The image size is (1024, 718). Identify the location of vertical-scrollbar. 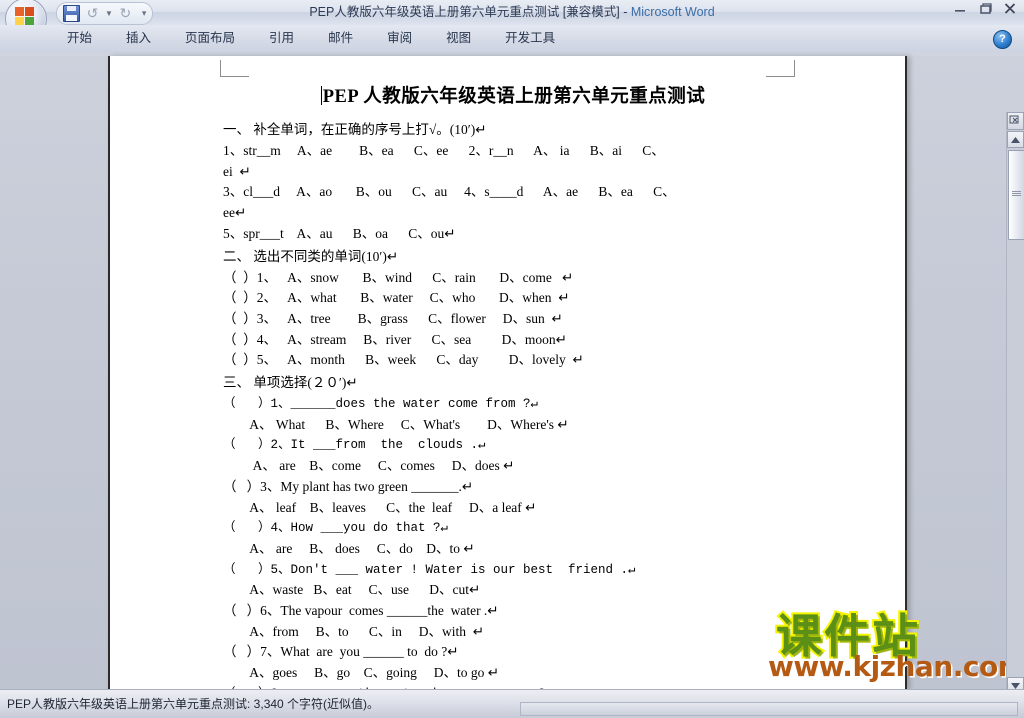
(1015, 415).